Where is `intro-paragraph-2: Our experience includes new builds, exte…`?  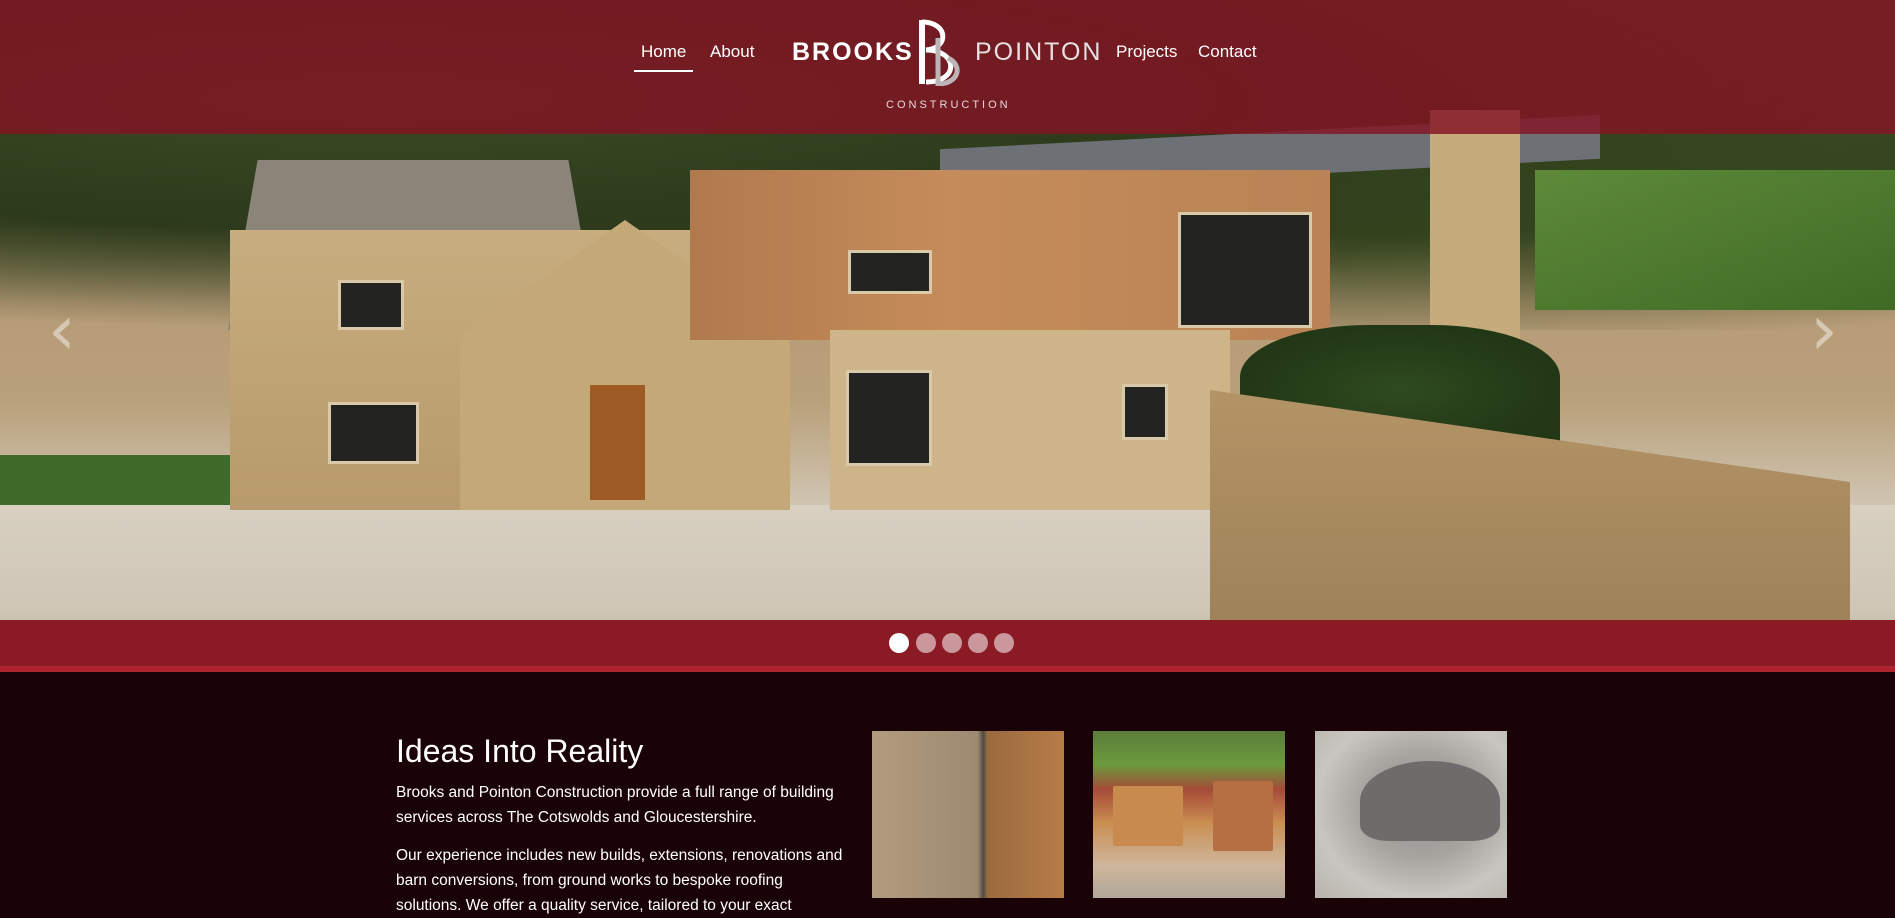
intro-paragraph-2: Our experience includes new builds, exte… is located at coordinates (619, 880).